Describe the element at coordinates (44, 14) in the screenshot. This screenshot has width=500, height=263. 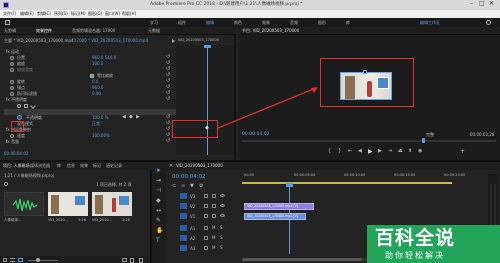
I see `menu-item-clip: 剪辑(C)` at that location.